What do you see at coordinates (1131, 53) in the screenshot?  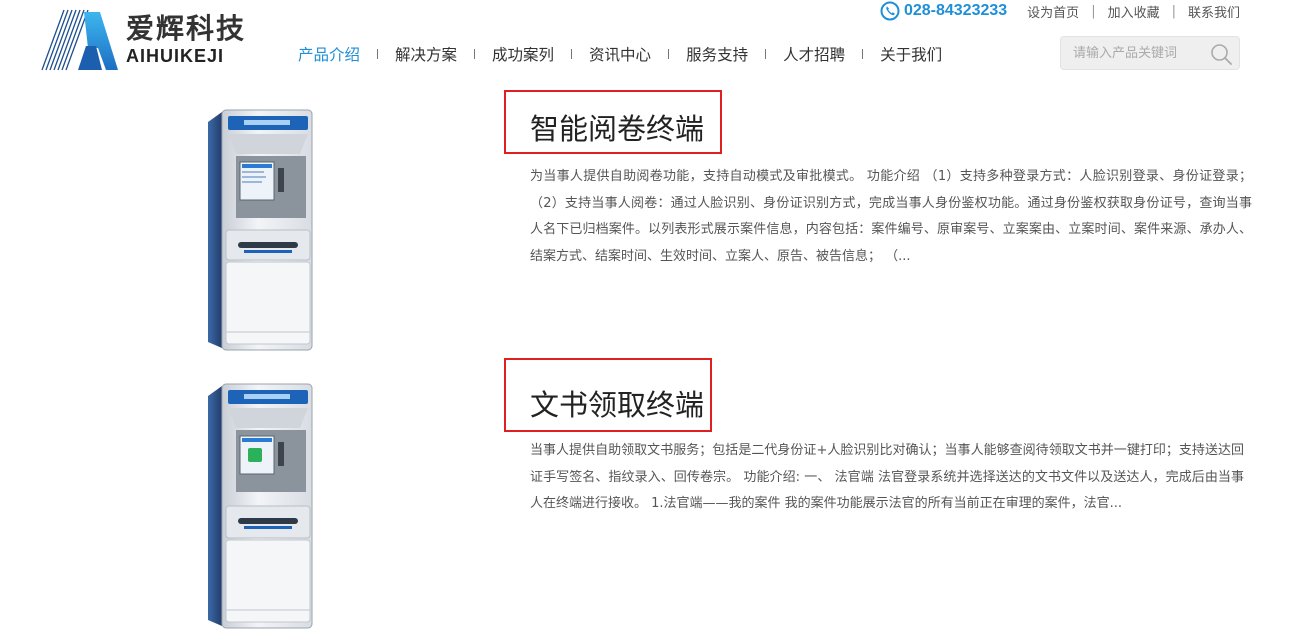 I see `search-input` at bounding box center [1131, 53].